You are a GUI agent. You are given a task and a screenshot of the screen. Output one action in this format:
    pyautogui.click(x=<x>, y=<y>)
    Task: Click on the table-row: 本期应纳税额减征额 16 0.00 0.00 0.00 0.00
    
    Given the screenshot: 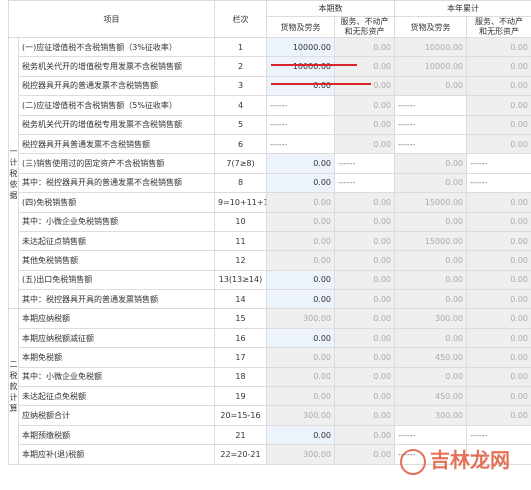 What is the action you would take?
    pyautogui.click(x=270, y=338)
    